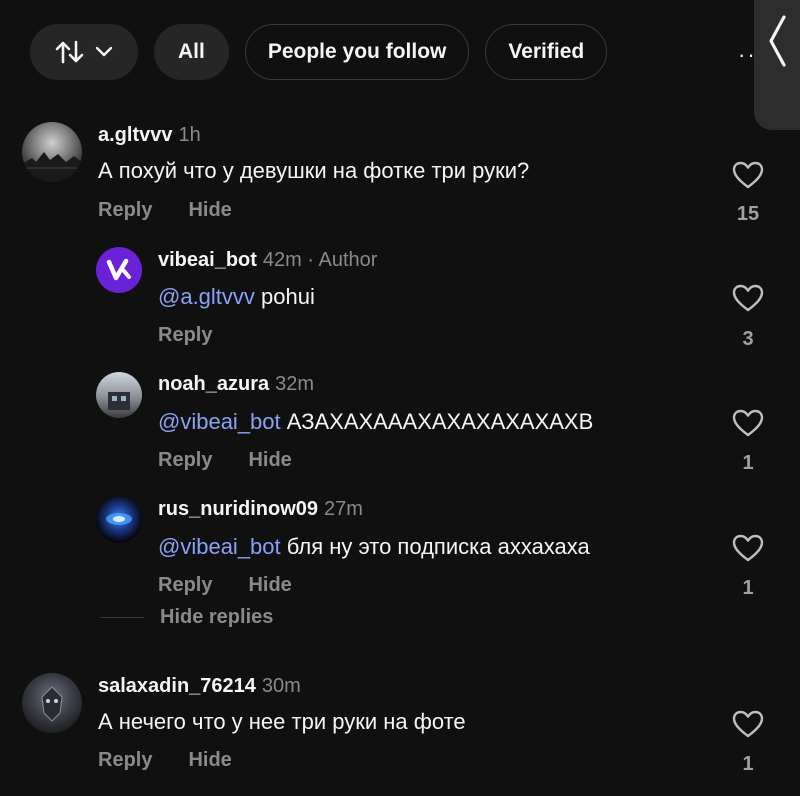  What do you see at coordinates (135, 135) in the screenshot?
I see `username: a.gltvvv` at bounding box center [135, 135].